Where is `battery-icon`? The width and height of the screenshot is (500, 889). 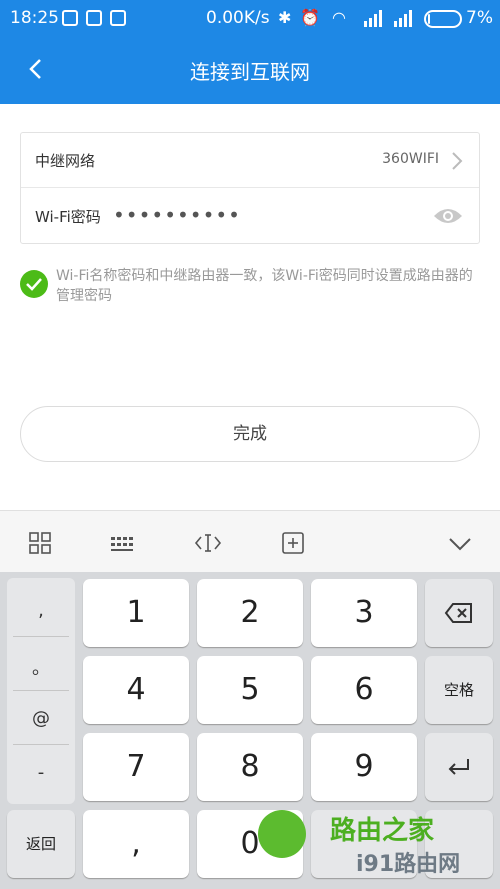
battery-icon is located at coordinates (443, 19).